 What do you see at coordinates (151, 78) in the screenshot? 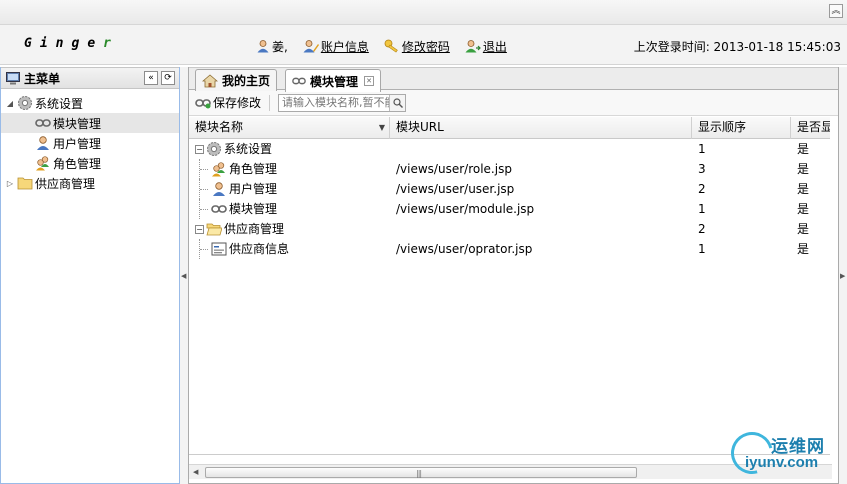
I see `collapse-left-icon: «` at bounding box center [151, 78].